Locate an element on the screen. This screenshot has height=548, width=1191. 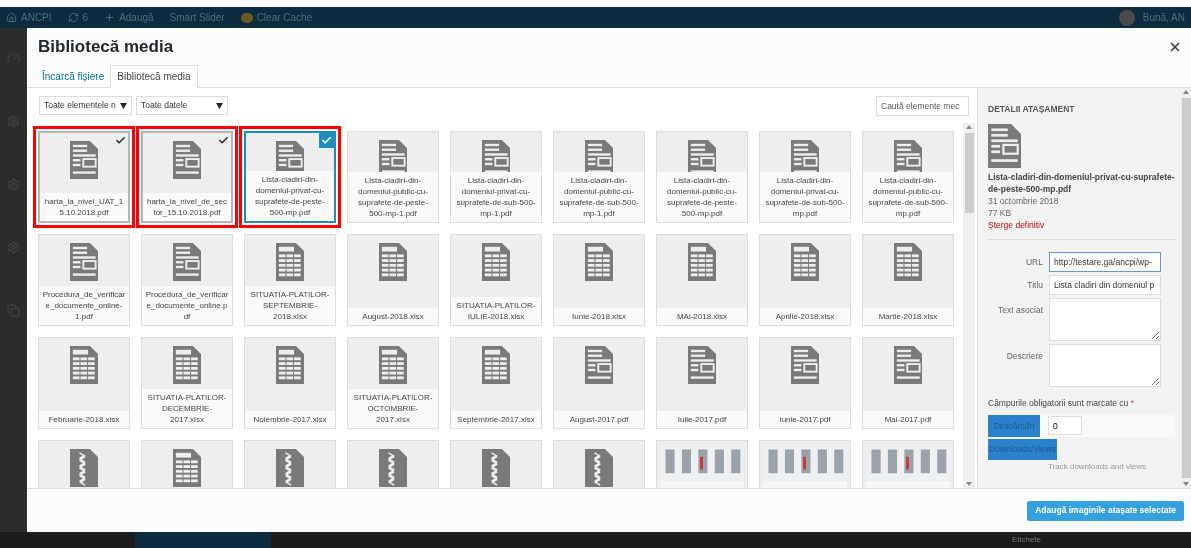
scroll-thumb is located at coordinates (969, 173).